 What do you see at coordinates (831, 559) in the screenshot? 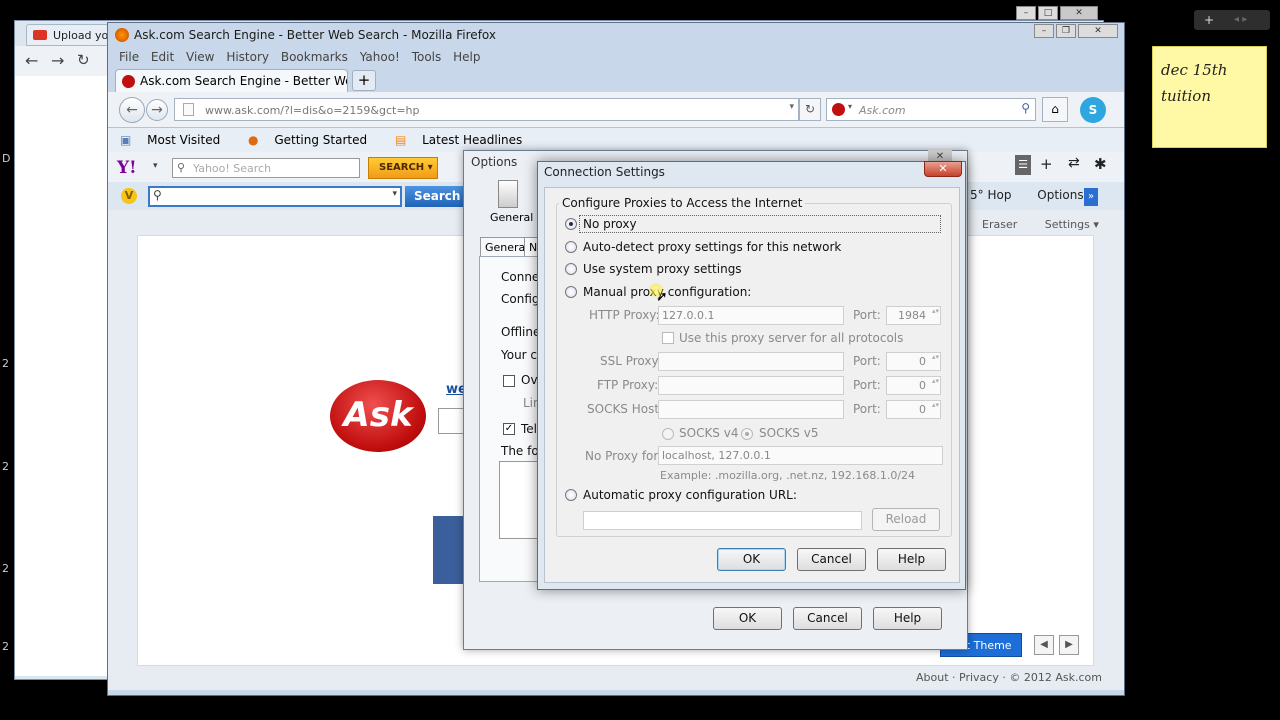
I see `cancel-button: Cancel` at bounding box center [831, 559].